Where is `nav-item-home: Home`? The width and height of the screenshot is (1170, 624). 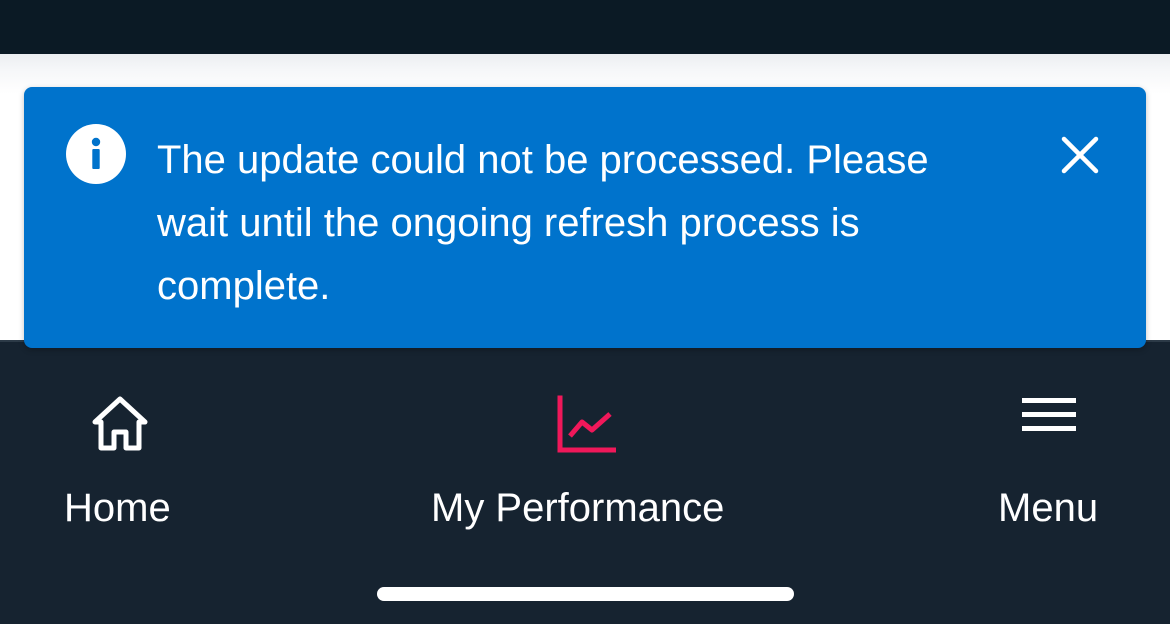
nav-item-home: Home is located at coordinates (120, 442).